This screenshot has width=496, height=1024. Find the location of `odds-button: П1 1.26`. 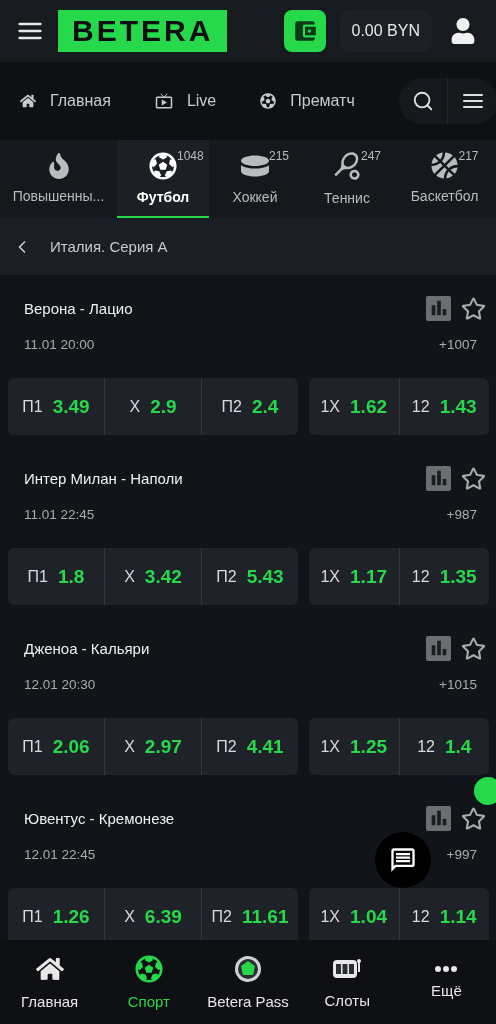

odds-button: П1 1.26 is located at coordinates (56, 914).